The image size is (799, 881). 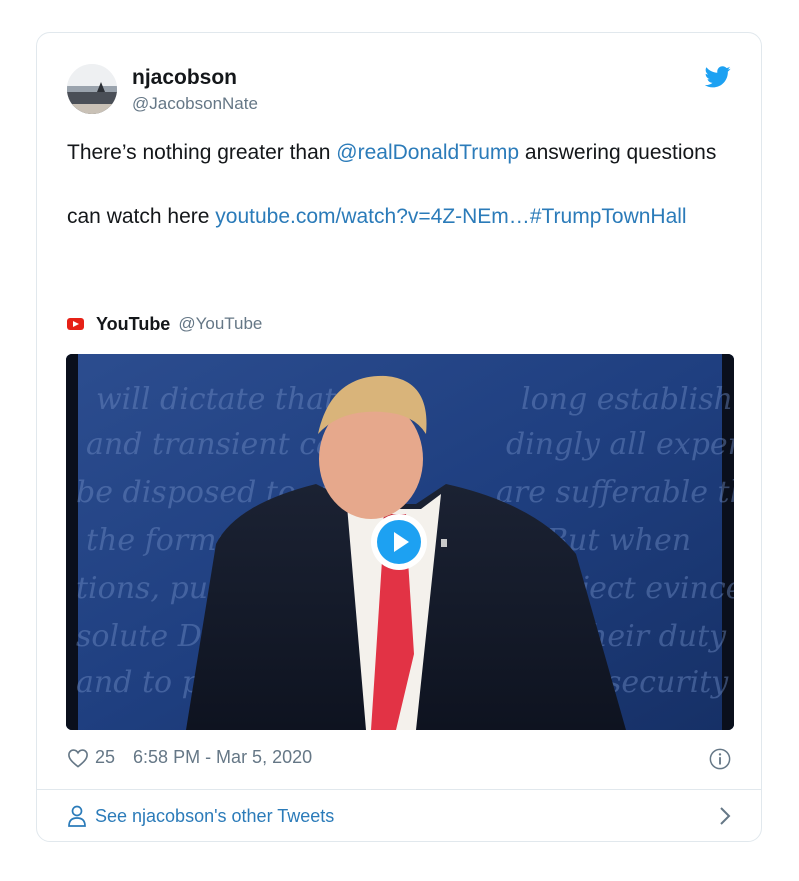 I want to click on media-source: YouTube @YouTube, so click(x=164, y=324).